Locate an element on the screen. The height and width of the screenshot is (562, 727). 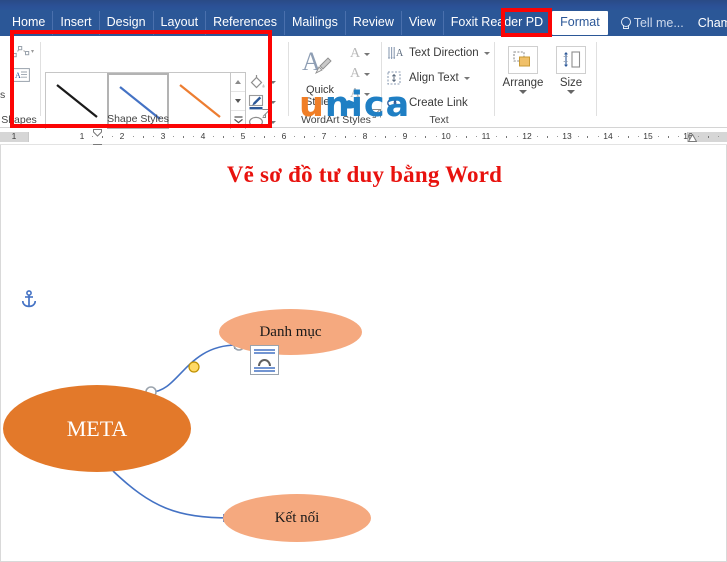
text-direction-button: A Text Direction is located at coordinates (438, 53).